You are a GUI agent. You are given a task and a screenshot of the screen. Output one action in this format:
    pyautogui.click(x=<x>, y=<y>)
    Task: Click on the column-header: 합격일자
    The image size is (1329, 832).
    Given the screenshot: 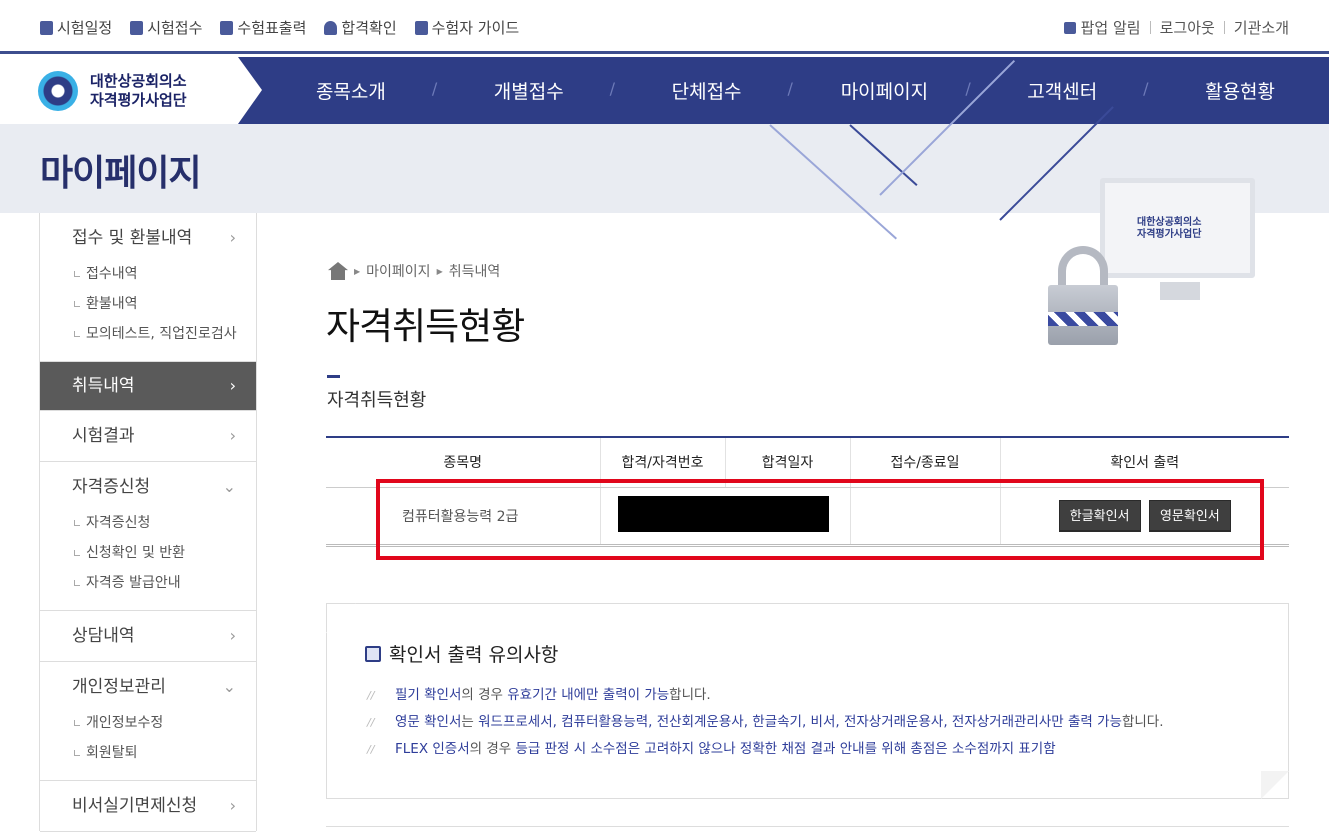 What is the action you would take?
    pyautogui.click(x=787, y=462)
    